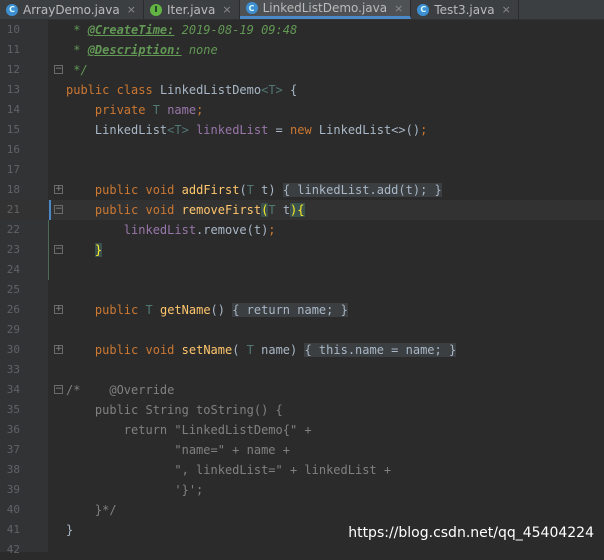 The width and height of the screenshot is (604, 560). I want to click on line-number: 18, so click(13, 189).